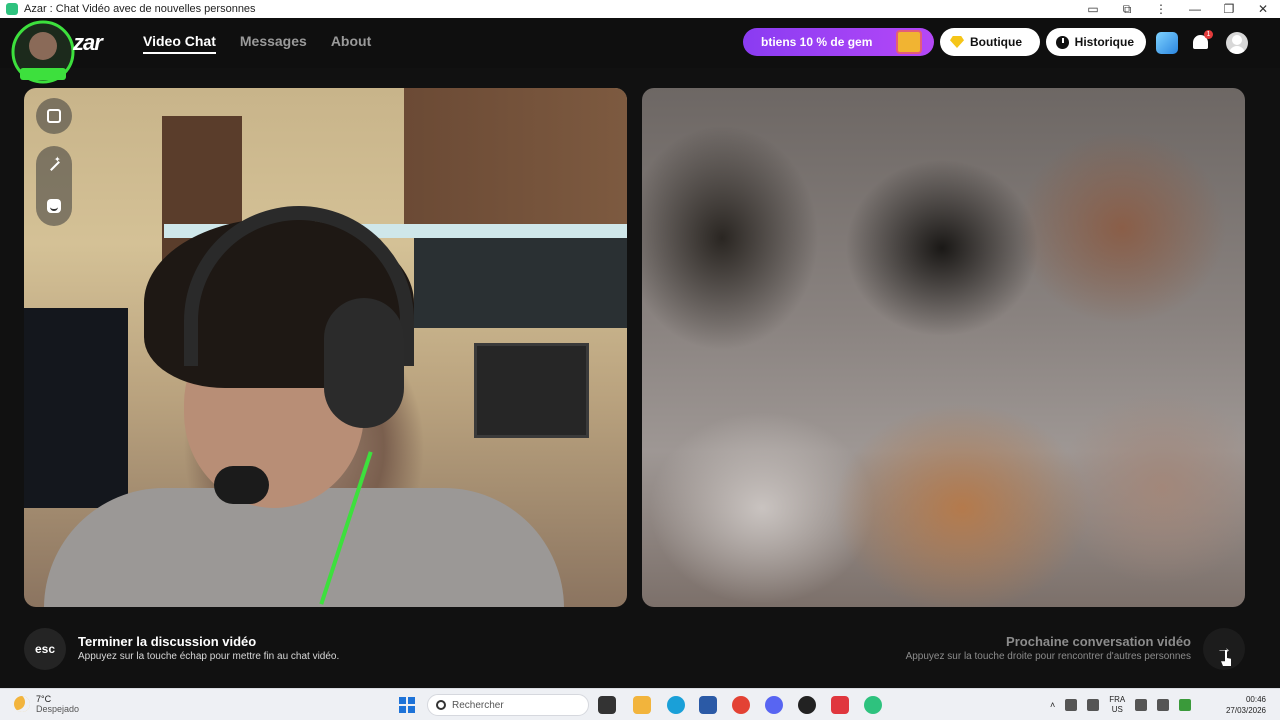 This screenshot has height=720, width=1280. What do you see at coordinates (1195, 9) in the screenshot?
I see `minimize-button: —` at bounding box center [1195, 9].